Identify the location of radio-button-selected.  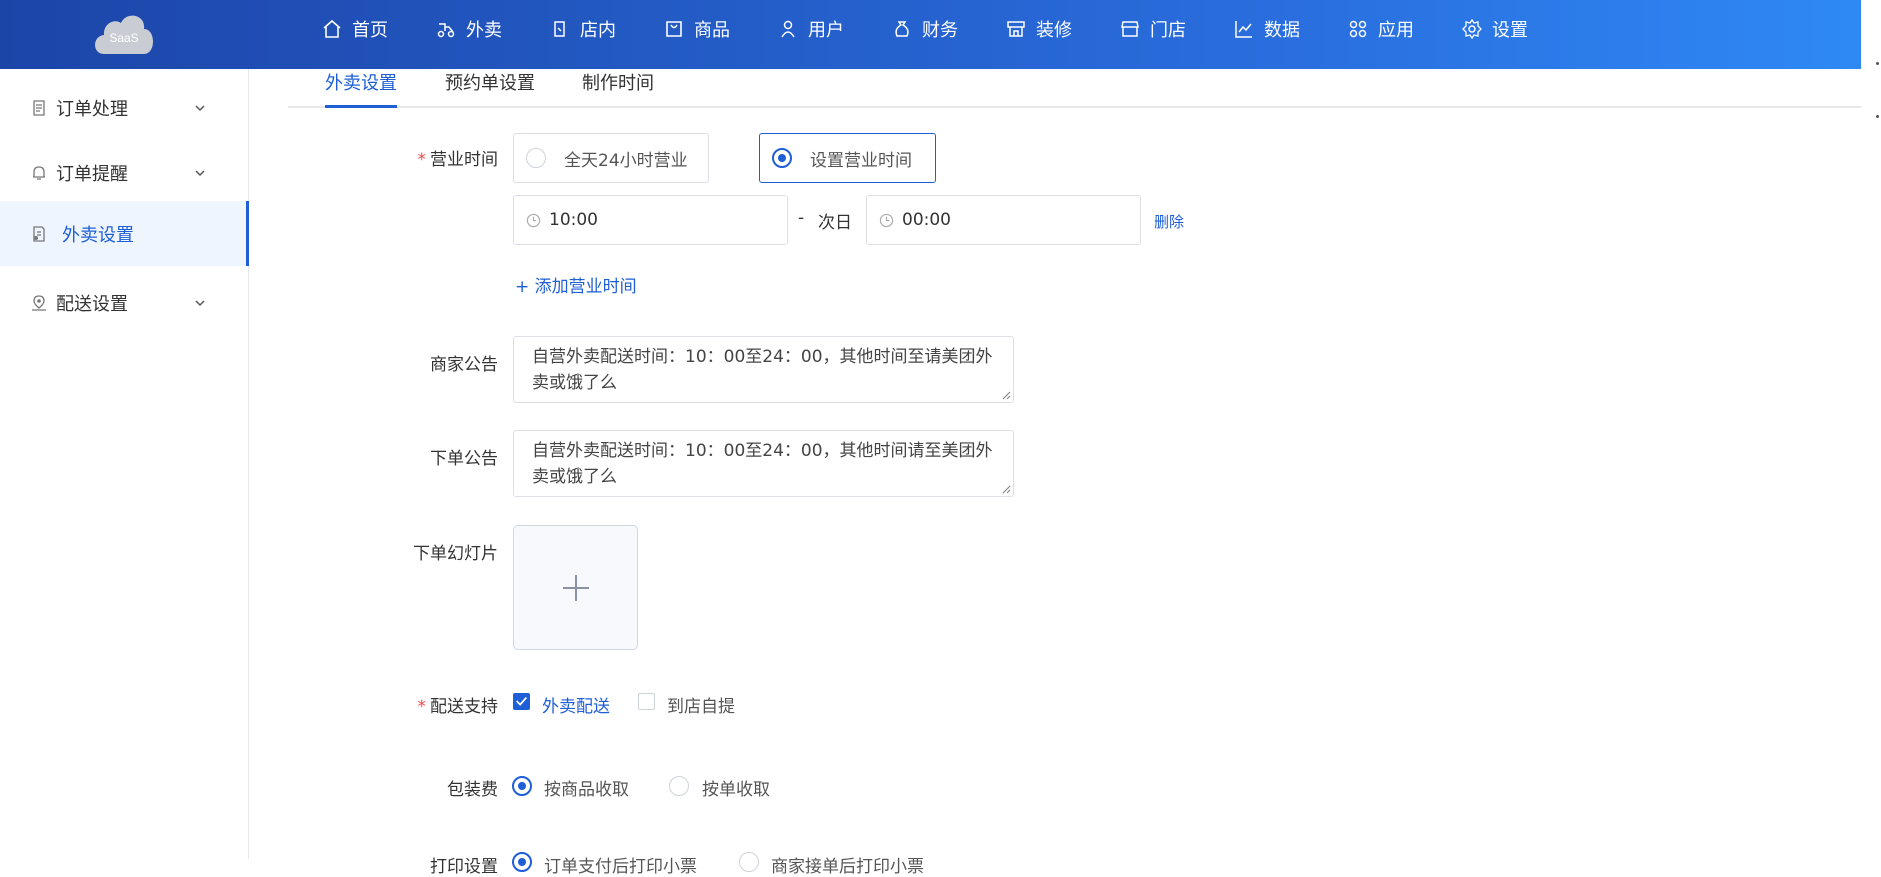
(782, 158).